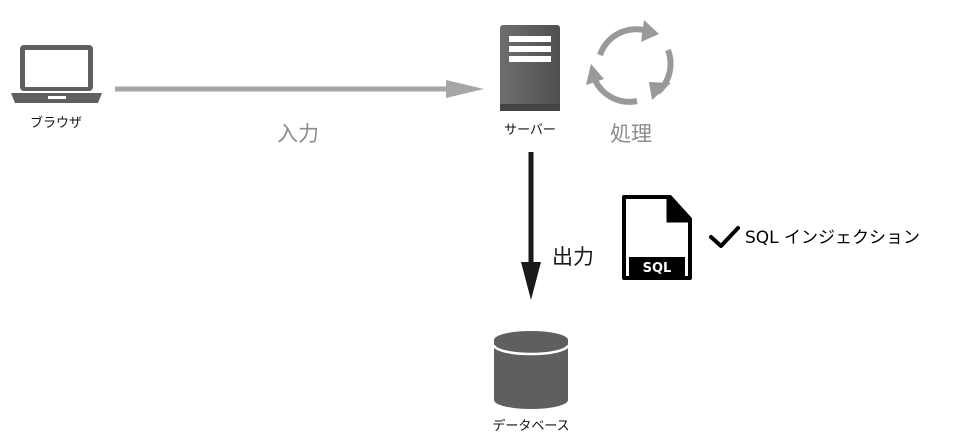  I want to click on output-arrowhead, so click(531, 281).